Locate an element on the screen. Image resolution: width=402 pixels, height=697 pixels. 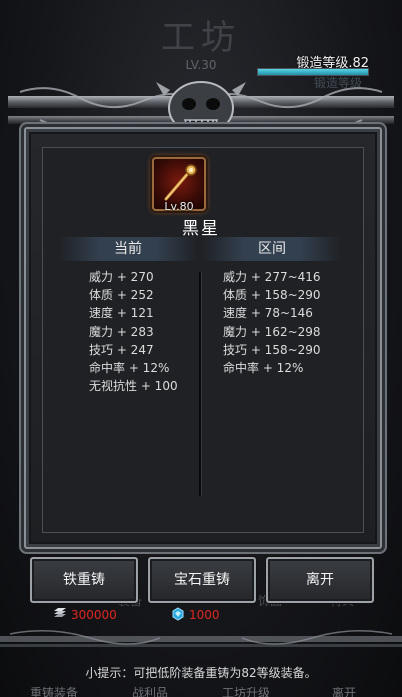
current-stat-item: 体质 + 252 is located at coordinates (121, 295).